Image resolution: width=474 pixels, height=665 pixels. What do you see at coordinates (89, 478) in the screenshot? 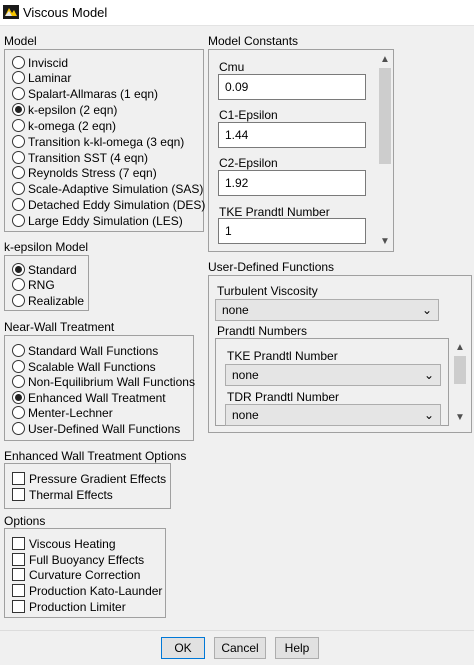
I see `pressure-gradient-effects-checkbox: Pressure Gradient Effects` at bounding box center [89, 478].